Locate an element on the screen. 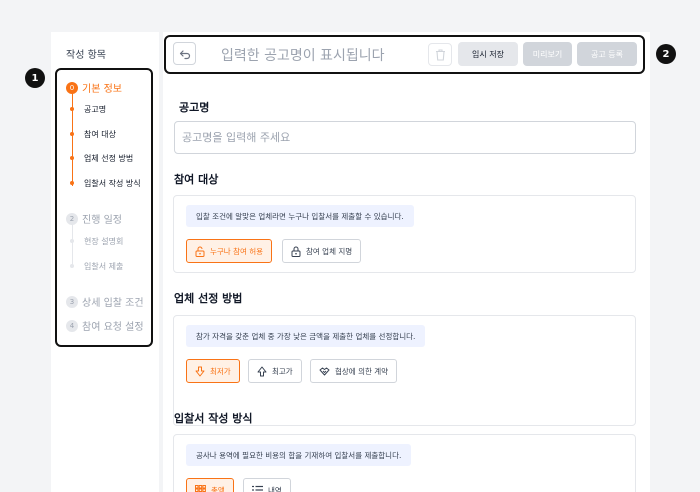 Image resolution: width=700 pixels, height=492 pixels. option-lowest-price: 최저가 is located at coordinates (213, 371).